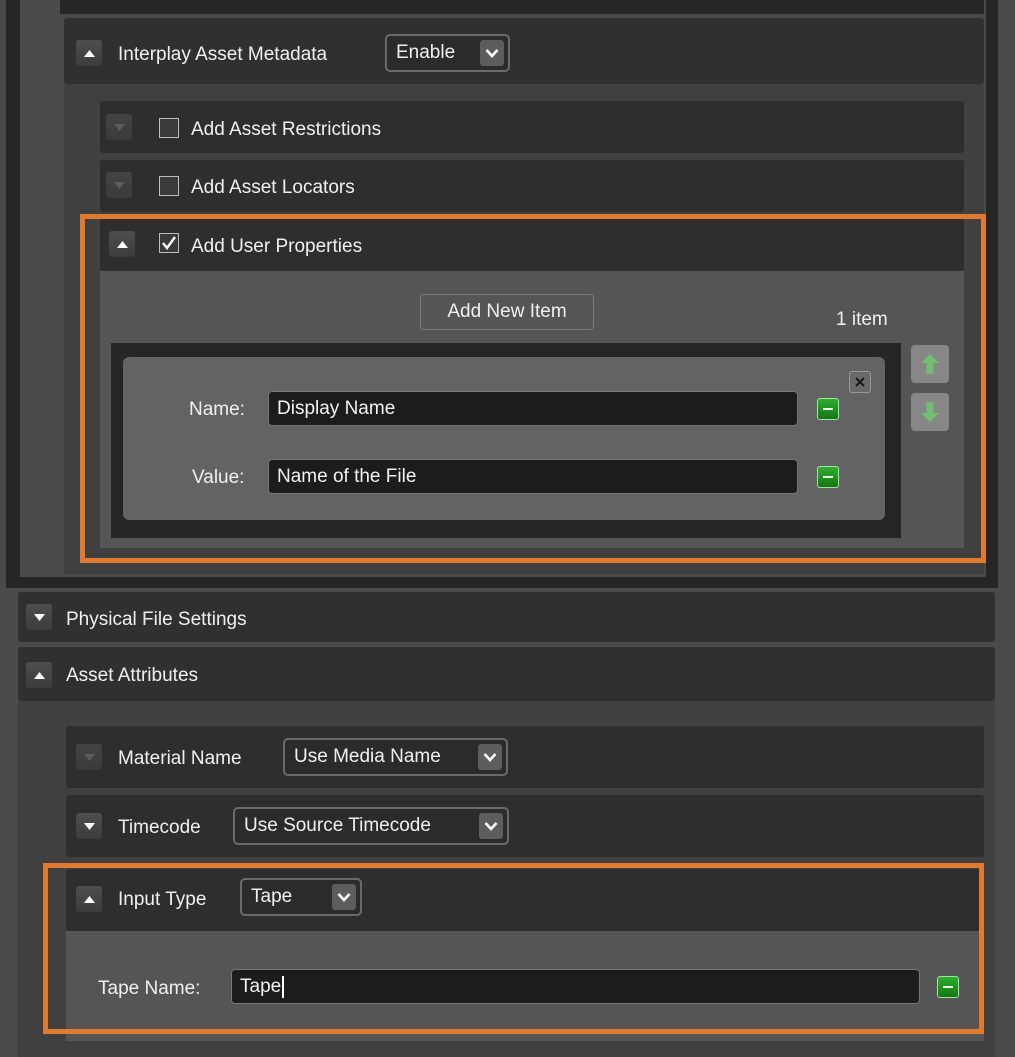 The height and width of the screenshot is (1057, 1015). I want to click on timecode-row, so click(525, 826).